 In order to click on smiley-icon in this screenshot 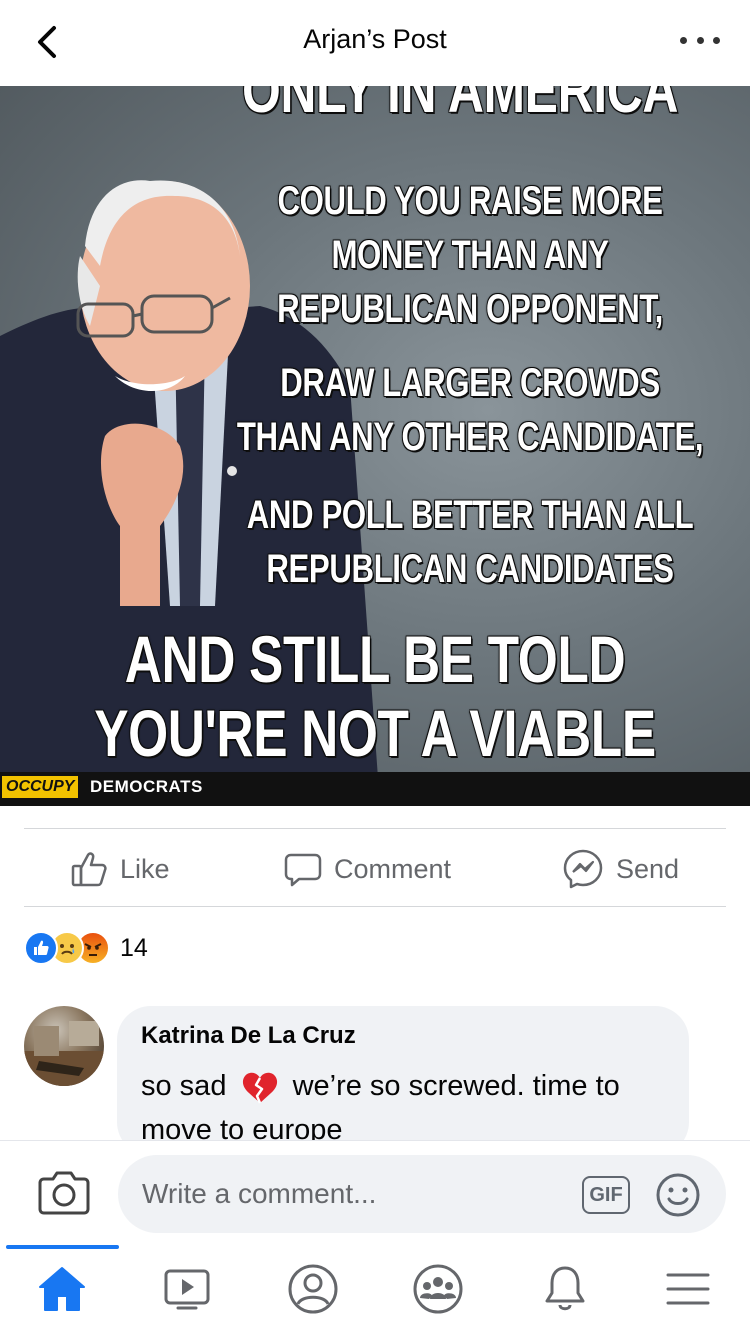, I will do `click(678, 1195)`.